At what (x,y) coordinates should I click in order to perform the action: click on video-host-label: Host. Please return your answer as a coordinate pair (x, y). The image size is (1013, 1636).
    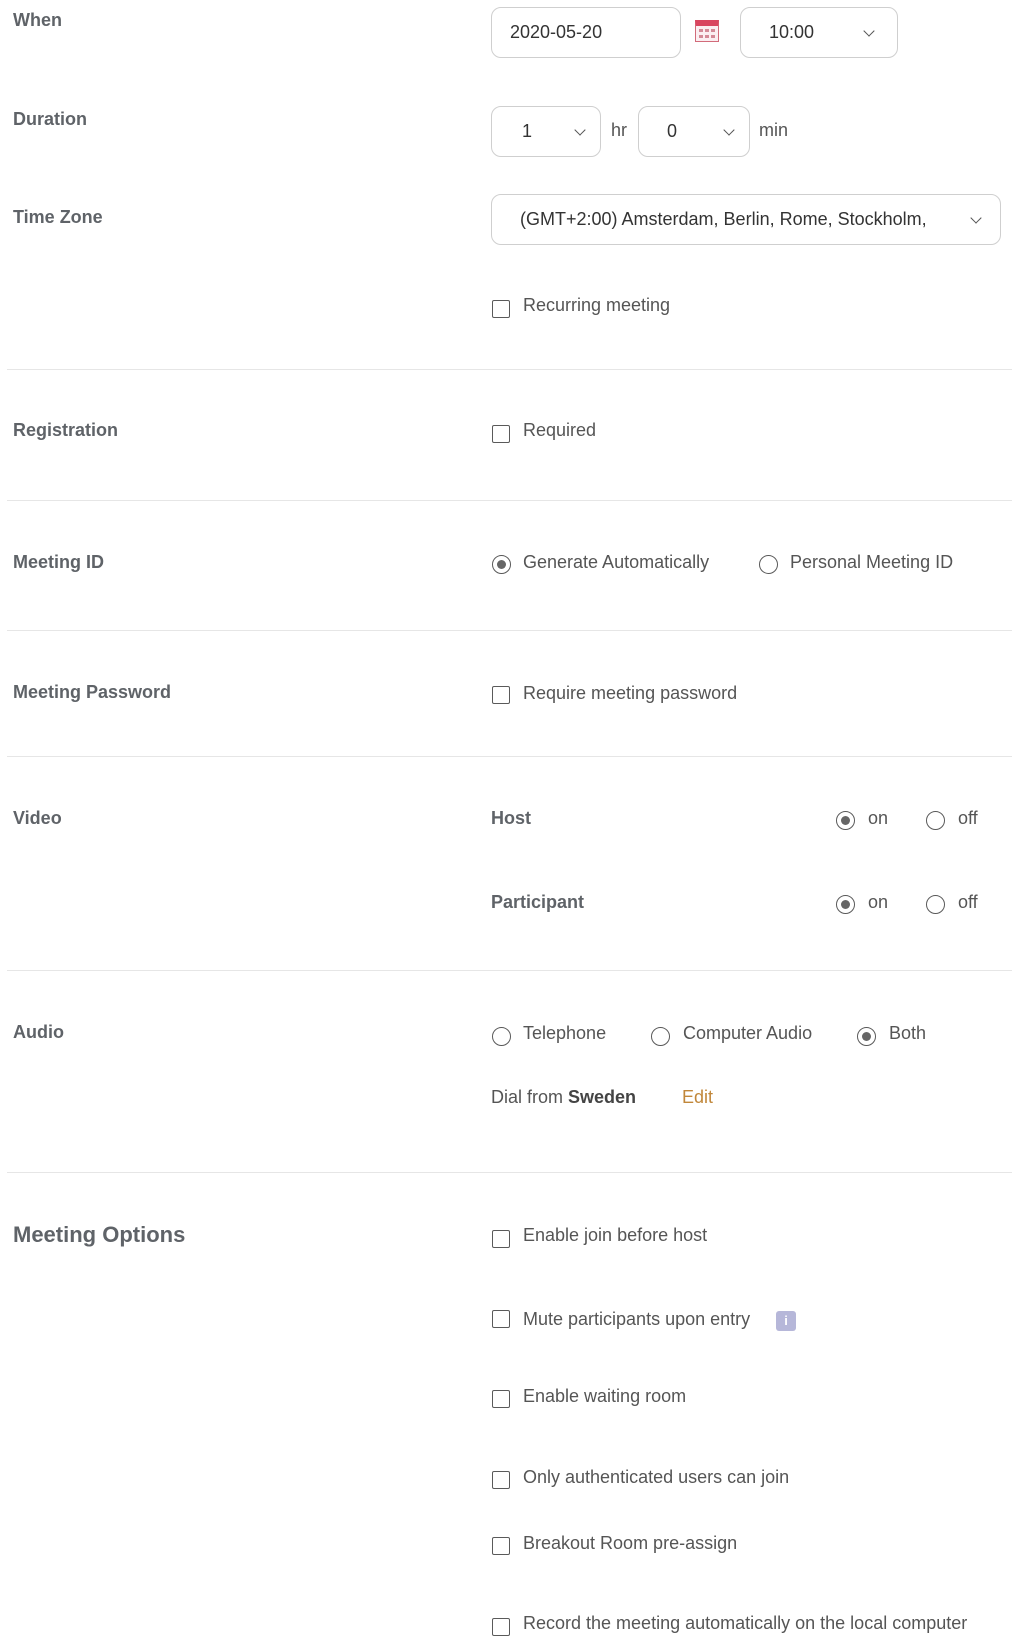
    Looking at the image, I should click on (511, 818).